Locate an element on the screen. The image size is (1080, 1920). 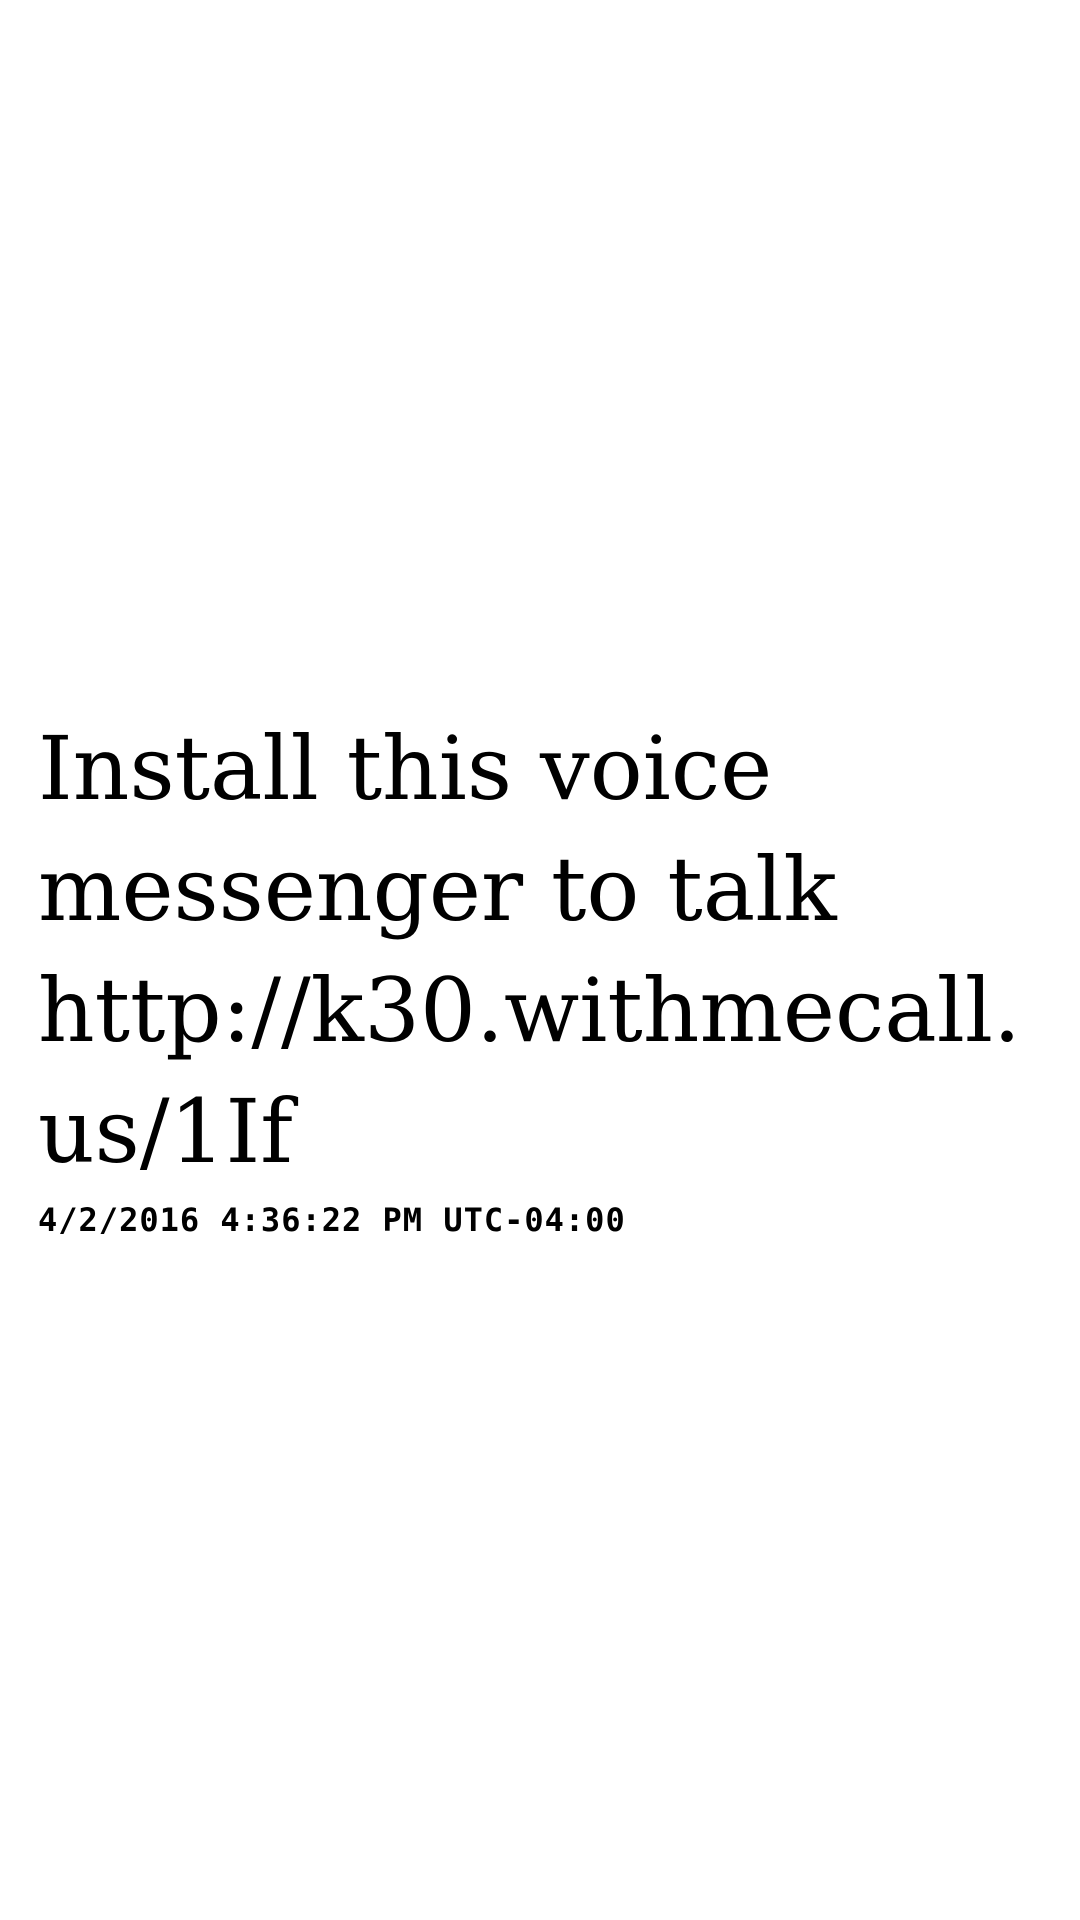
message-line: Install this voice is located at coordinates (405, 768).